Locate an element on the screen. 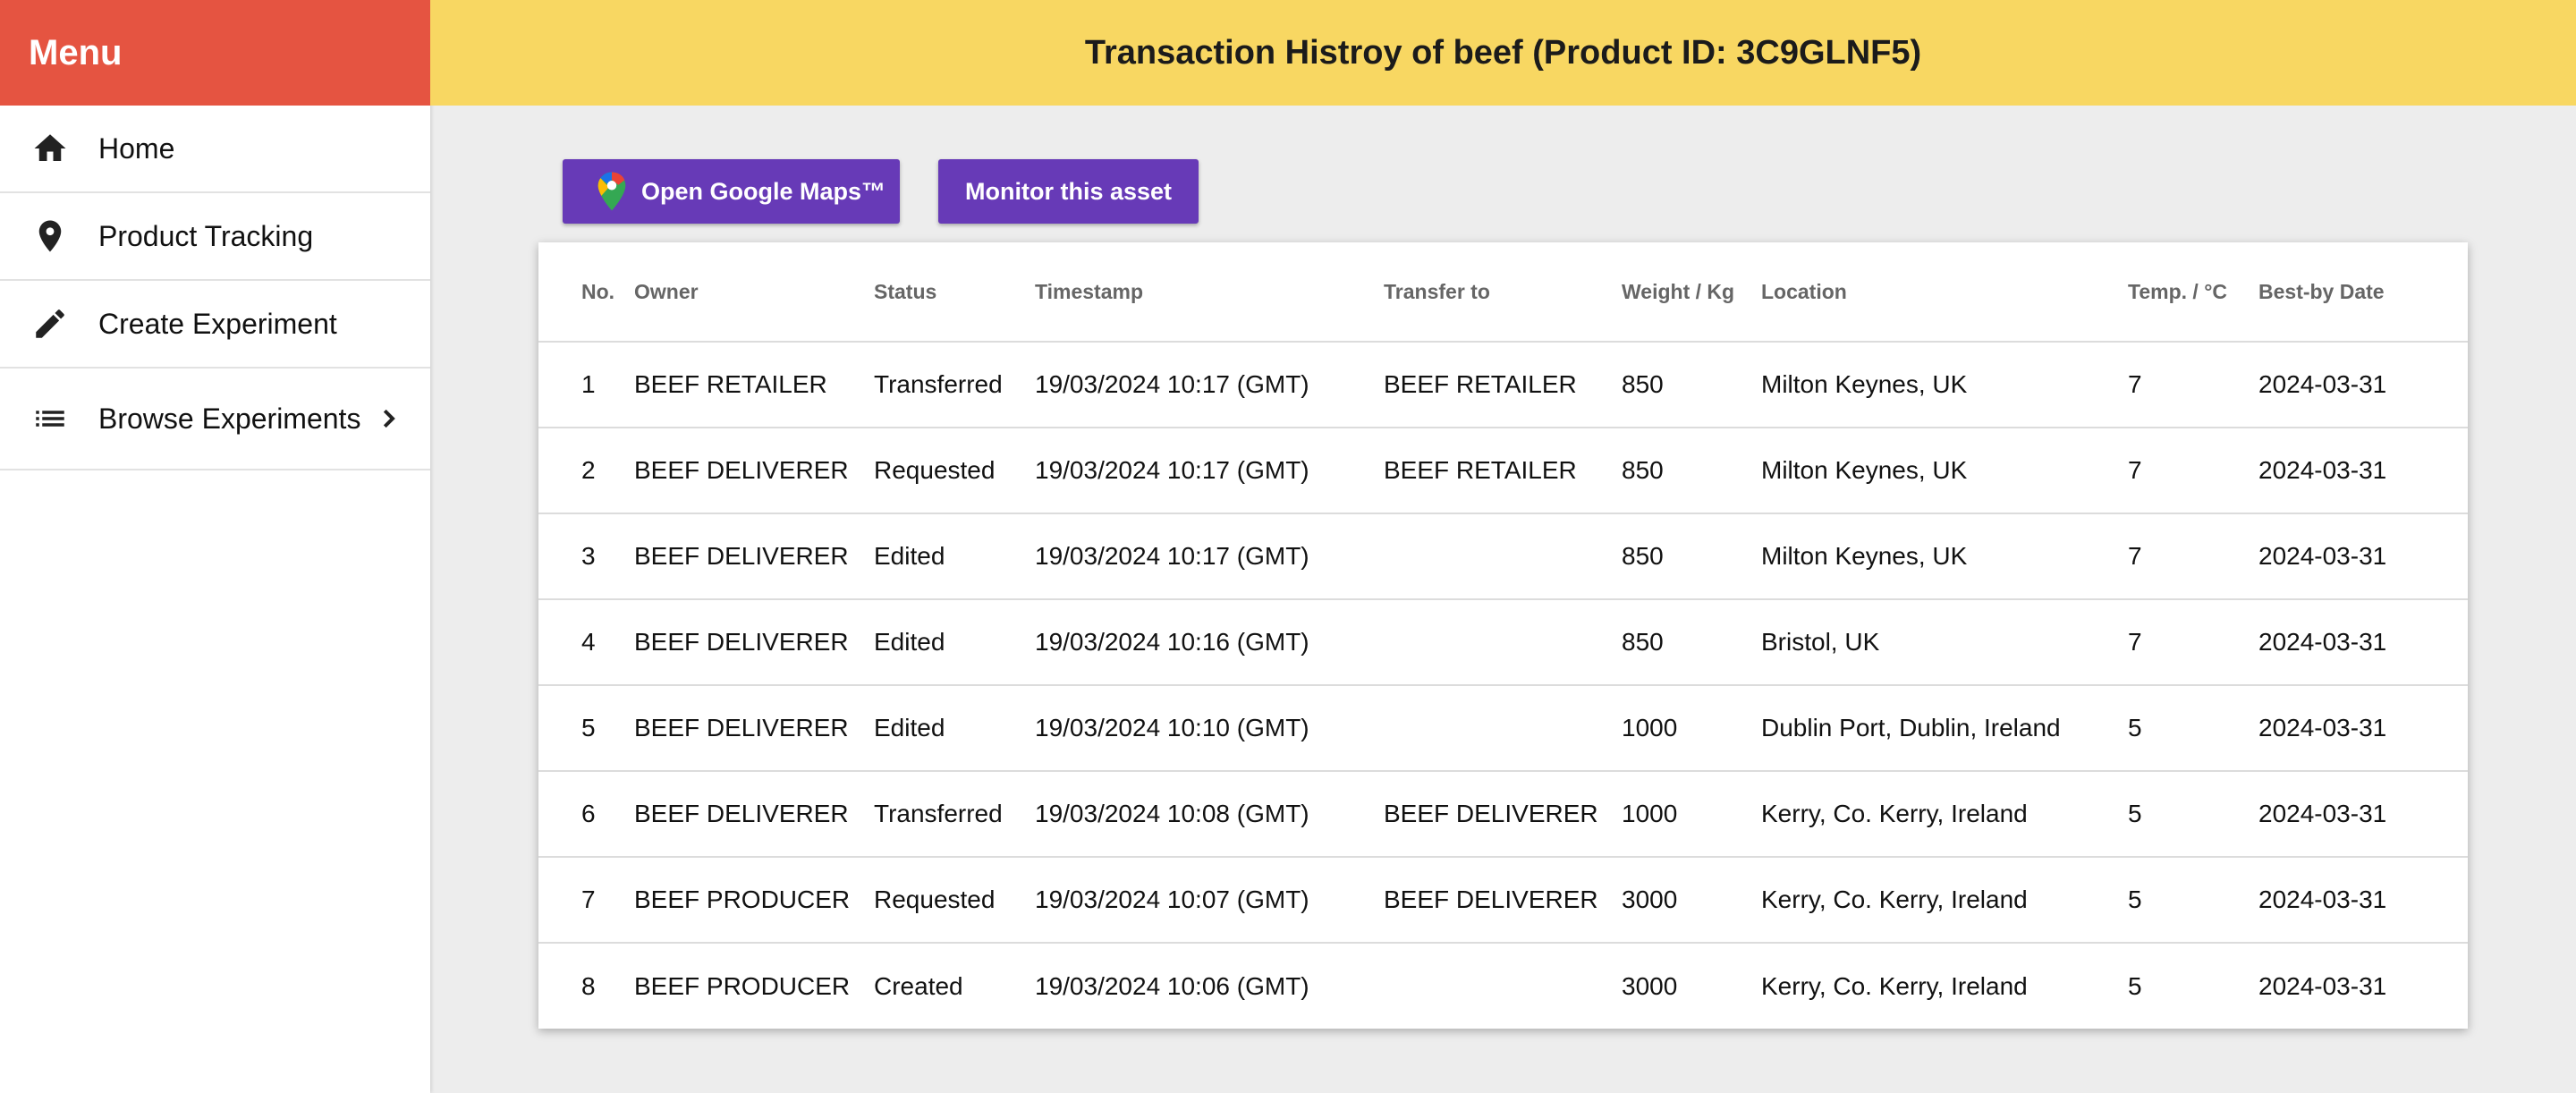  open-google-maps-label: Open Google Maps™ is located at coordinates (763, 191).